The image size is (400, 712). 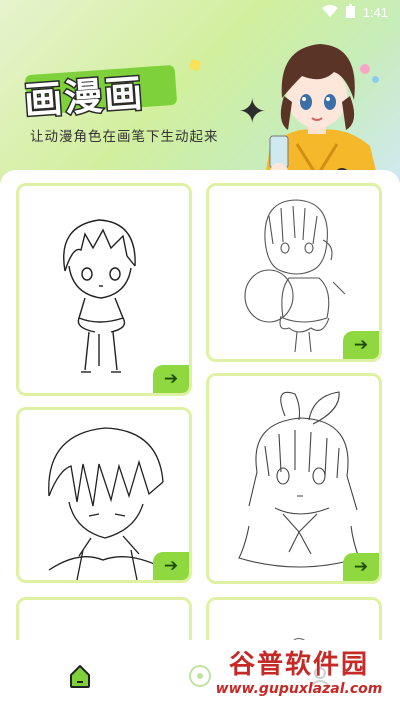 I want to click on decoration-yellow, so click(x=195, y=65).